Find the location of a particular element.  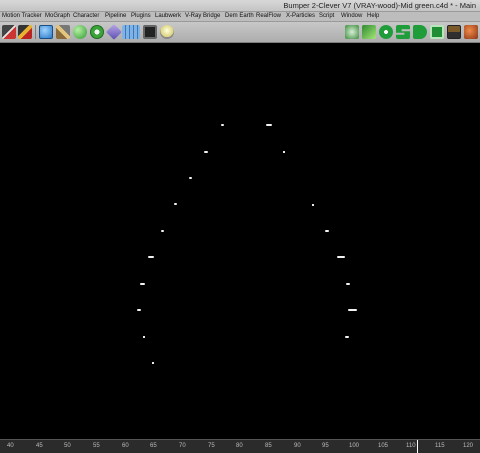

timeline-label: 50 is located at coordinates (67, 446).